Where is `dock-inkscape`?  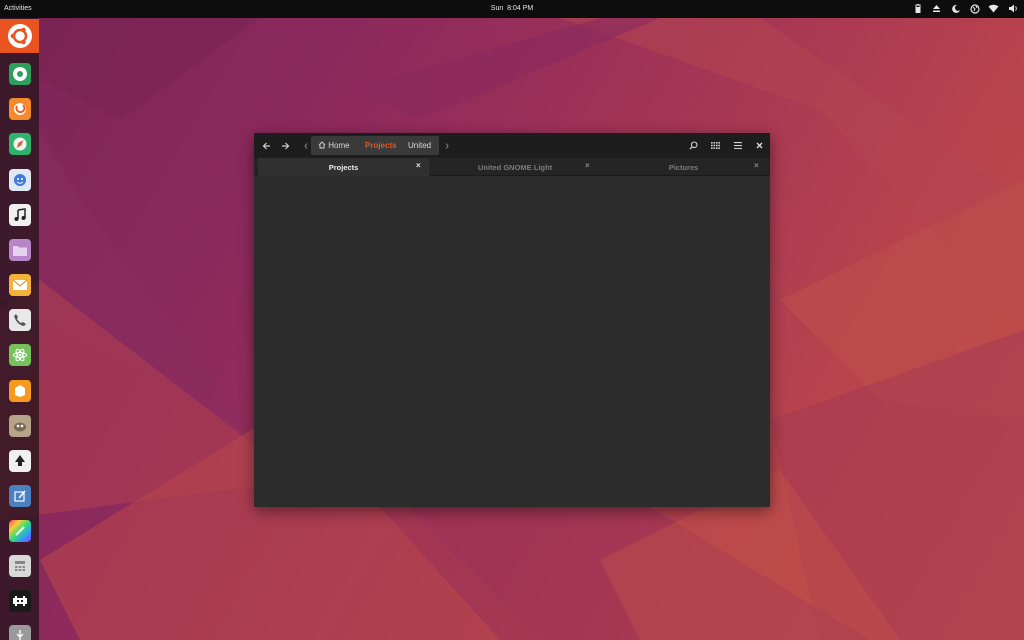
dock-inkscape is located at coordinates (19, 461).